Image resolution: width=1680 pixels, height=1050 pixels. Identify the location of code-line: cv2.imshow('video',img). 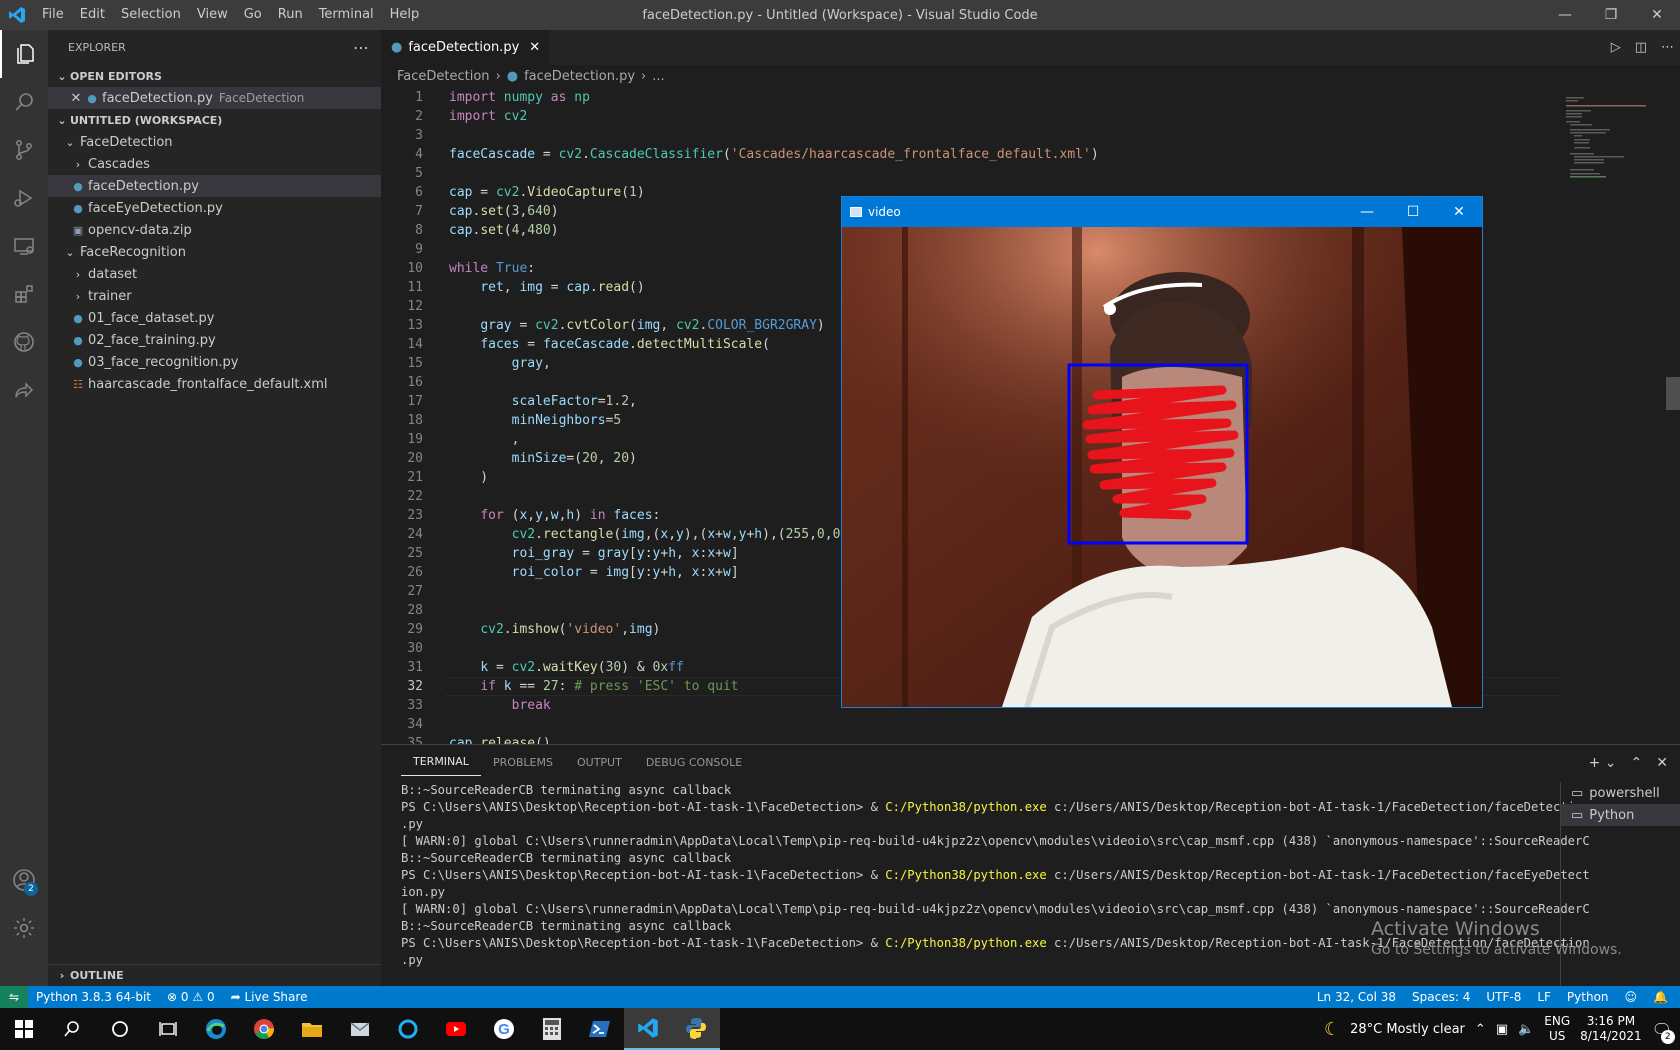
(554, 629).